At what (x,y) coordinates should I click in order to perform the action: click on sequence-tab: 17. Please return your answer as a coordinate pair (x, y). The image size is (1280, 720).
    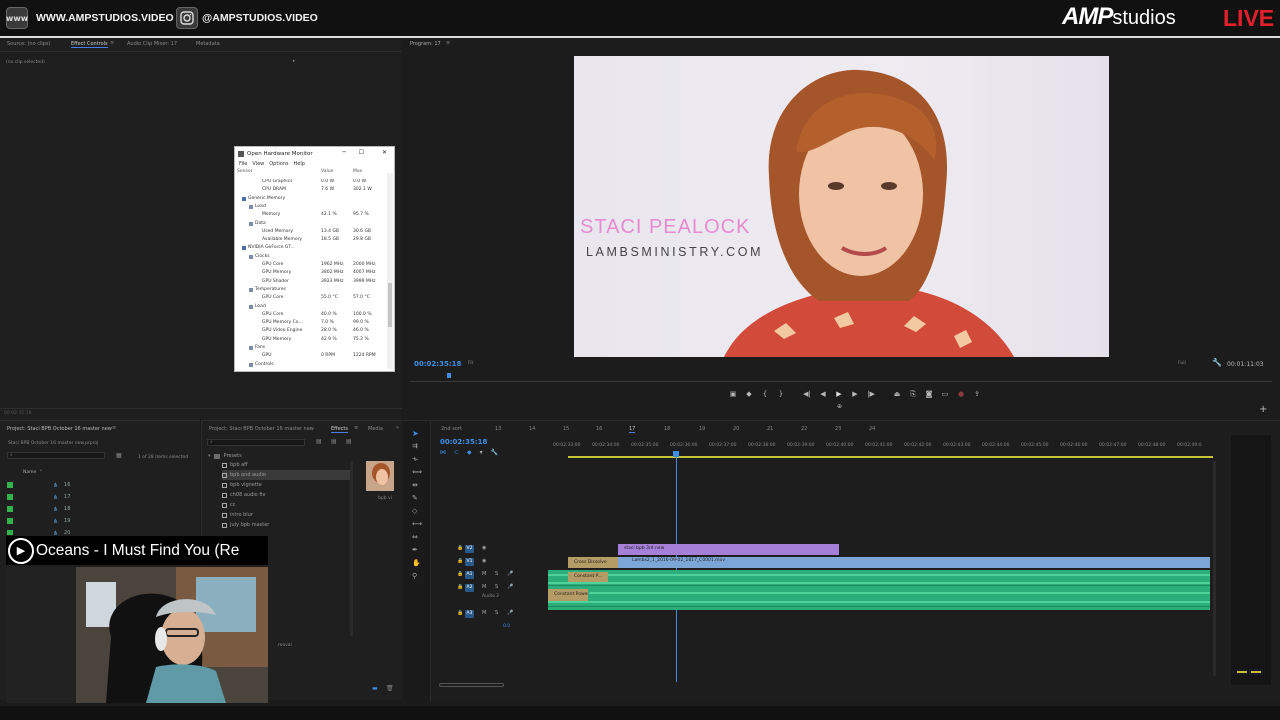
    Looking at the image, I should click on (632, 429).